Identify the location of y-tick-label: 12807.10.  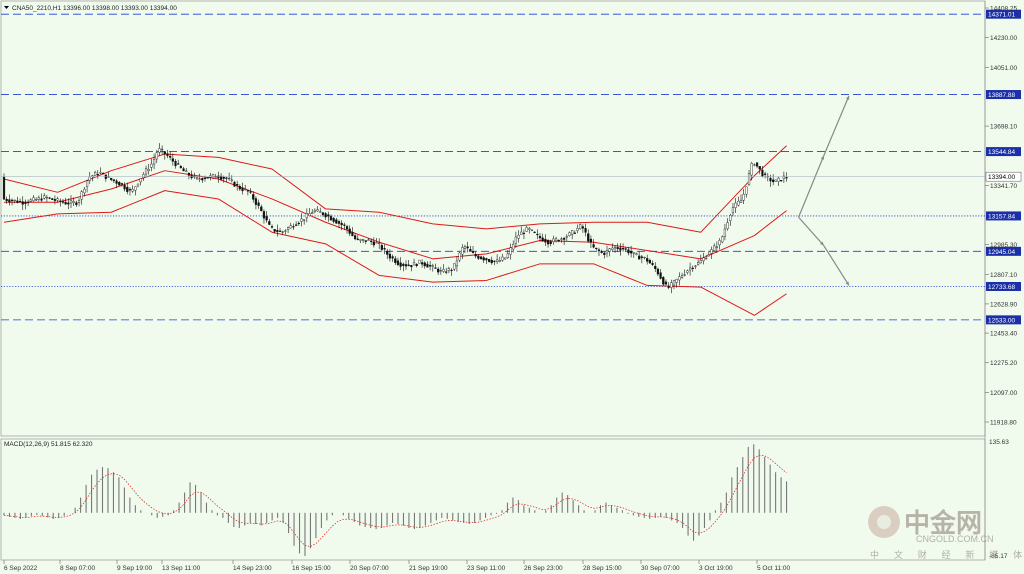
(1003, 275).